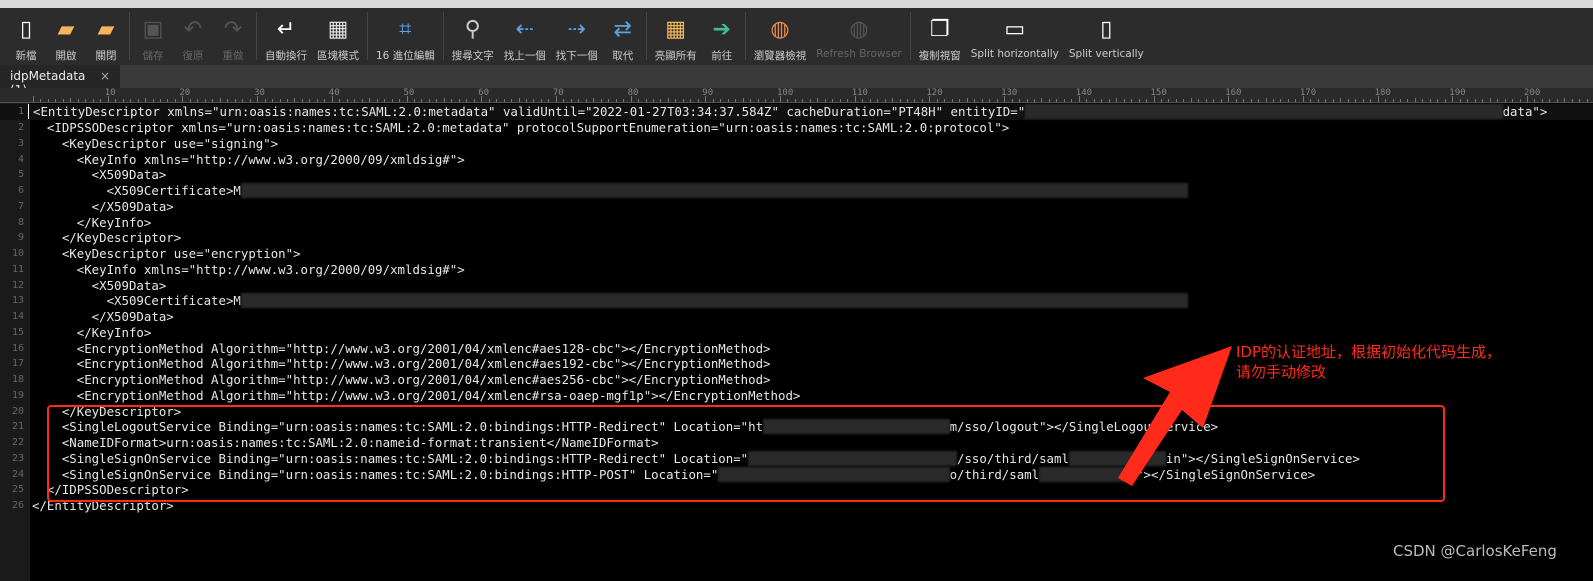  What do you see at coordinates (1368, 362) in the screenshot?
I see `annotation-note: IDP的认证地址，根据初始化代码生成， 请勿手动修改` at bounding box center [1368, 362].